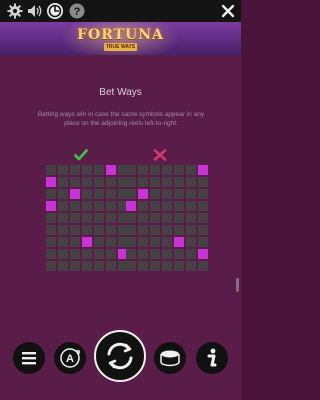 The height and width of the screenshot is (400, 320). Describe the element at coordinates (120, 35) in the screenshot. I see `game-title: FORTUNA` at that location.